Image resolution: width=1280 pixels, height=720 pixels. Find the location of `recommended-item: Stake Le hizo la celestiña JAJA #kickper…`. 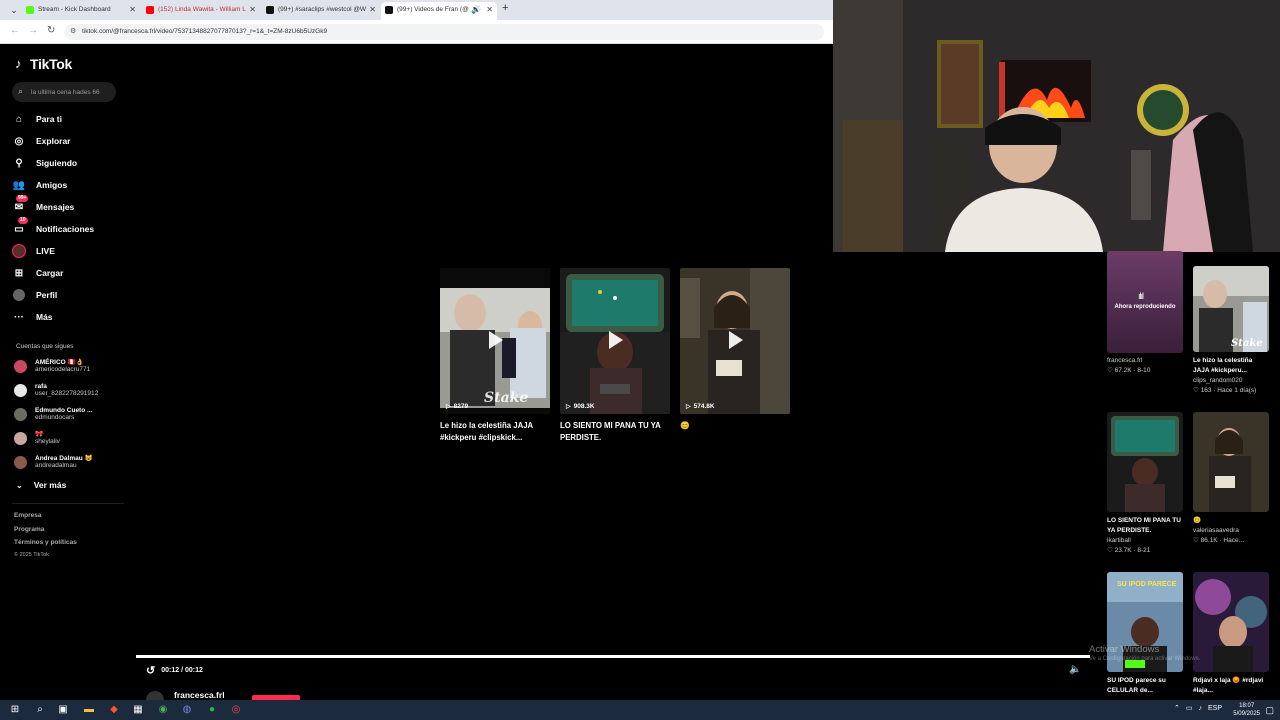

recommended-item: Stake Le hizo la celestiña JAJA #kickper… is located at coordinates (1231, 331).